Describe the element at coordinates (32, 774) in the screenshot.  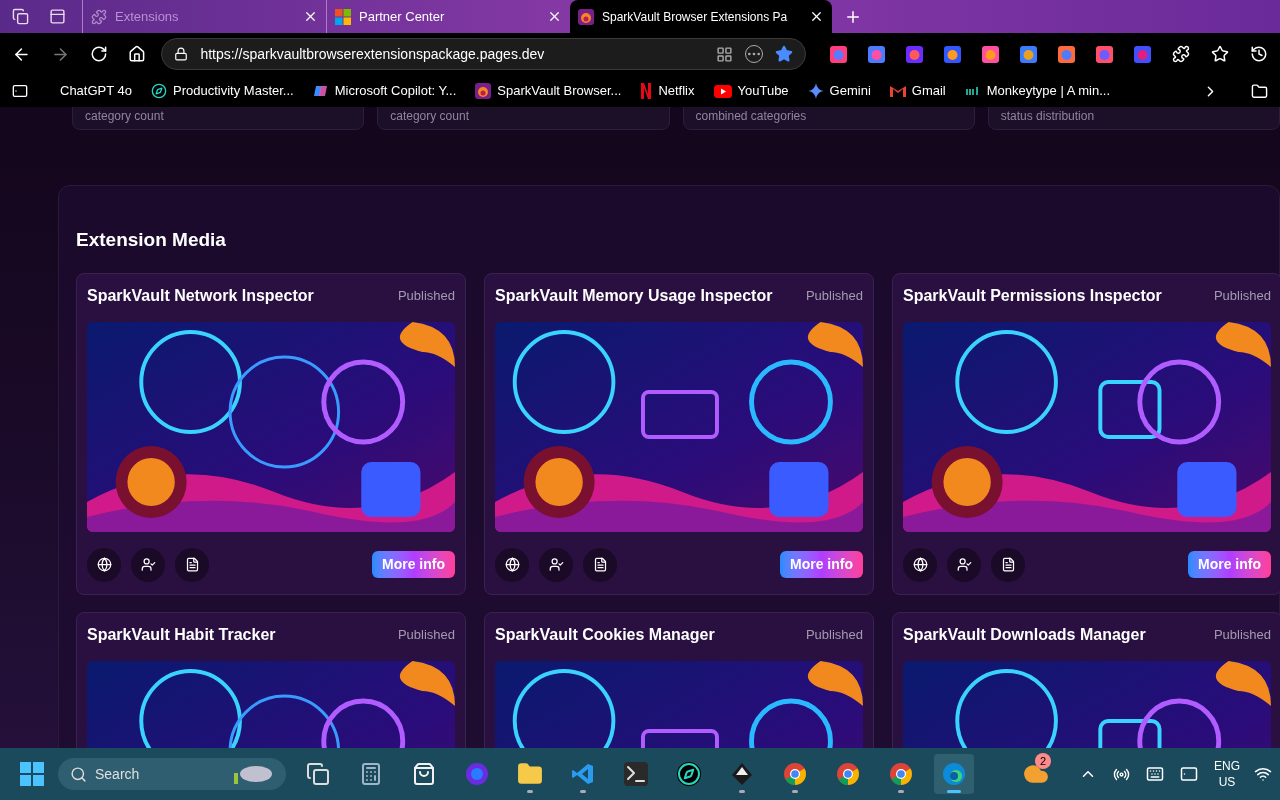
I see `windows-start-icon` at that location.